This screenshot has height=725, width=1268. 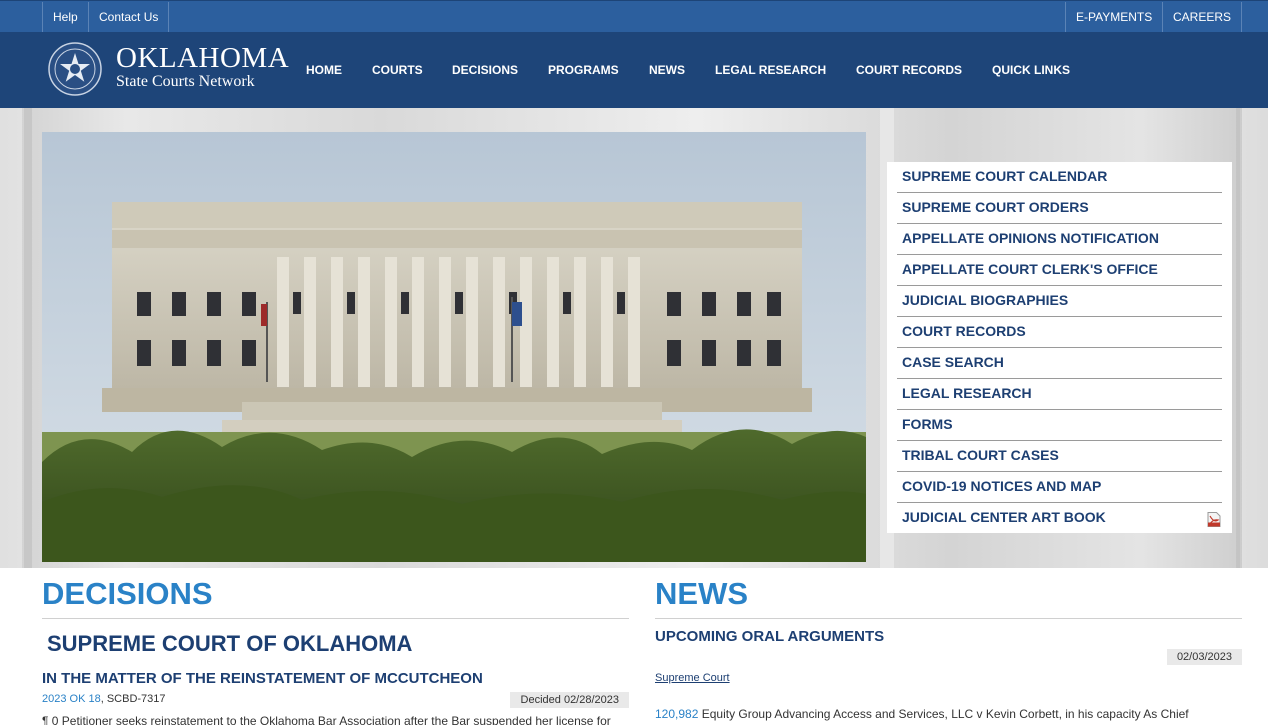 What do you see at coordinates (1031, 70) in the screenshot?
I see `nav-quick-links: QUICK LINKS` at bounding box center [1031, 70].